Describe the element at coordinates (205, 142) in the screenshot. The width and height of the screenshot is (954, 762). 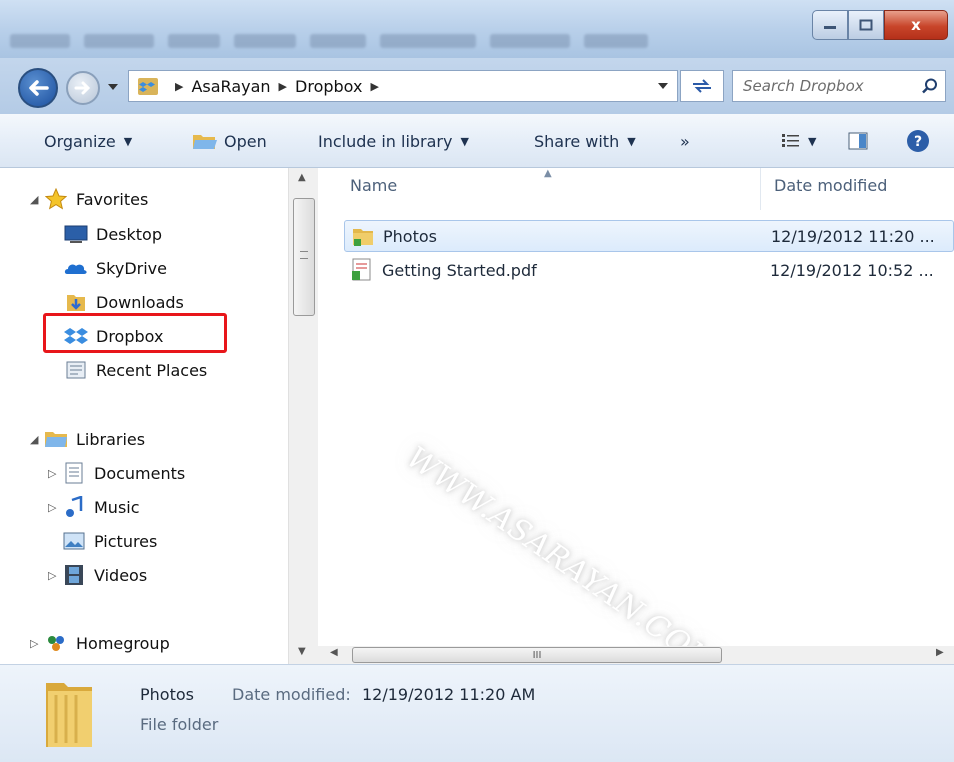
I see `folder-open-icon` at that location.